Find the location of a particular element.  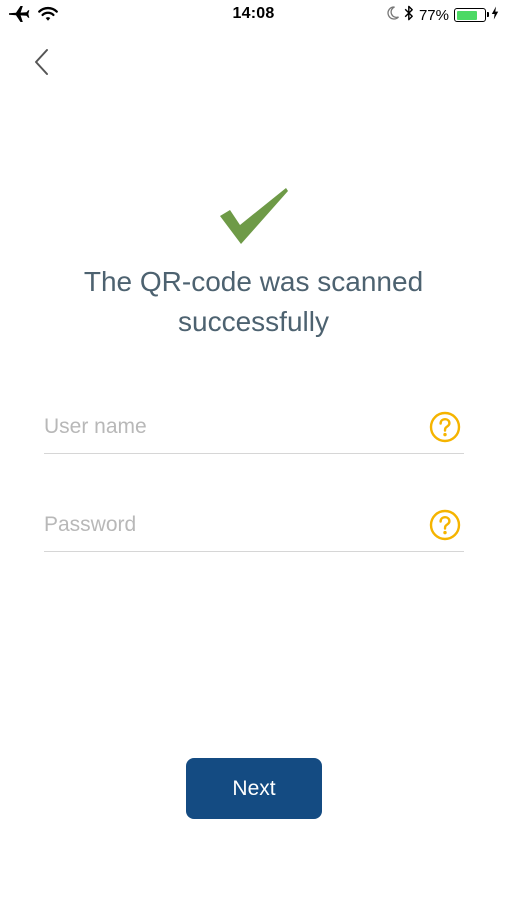

password-help-icon is located at coordinates (445, 525).